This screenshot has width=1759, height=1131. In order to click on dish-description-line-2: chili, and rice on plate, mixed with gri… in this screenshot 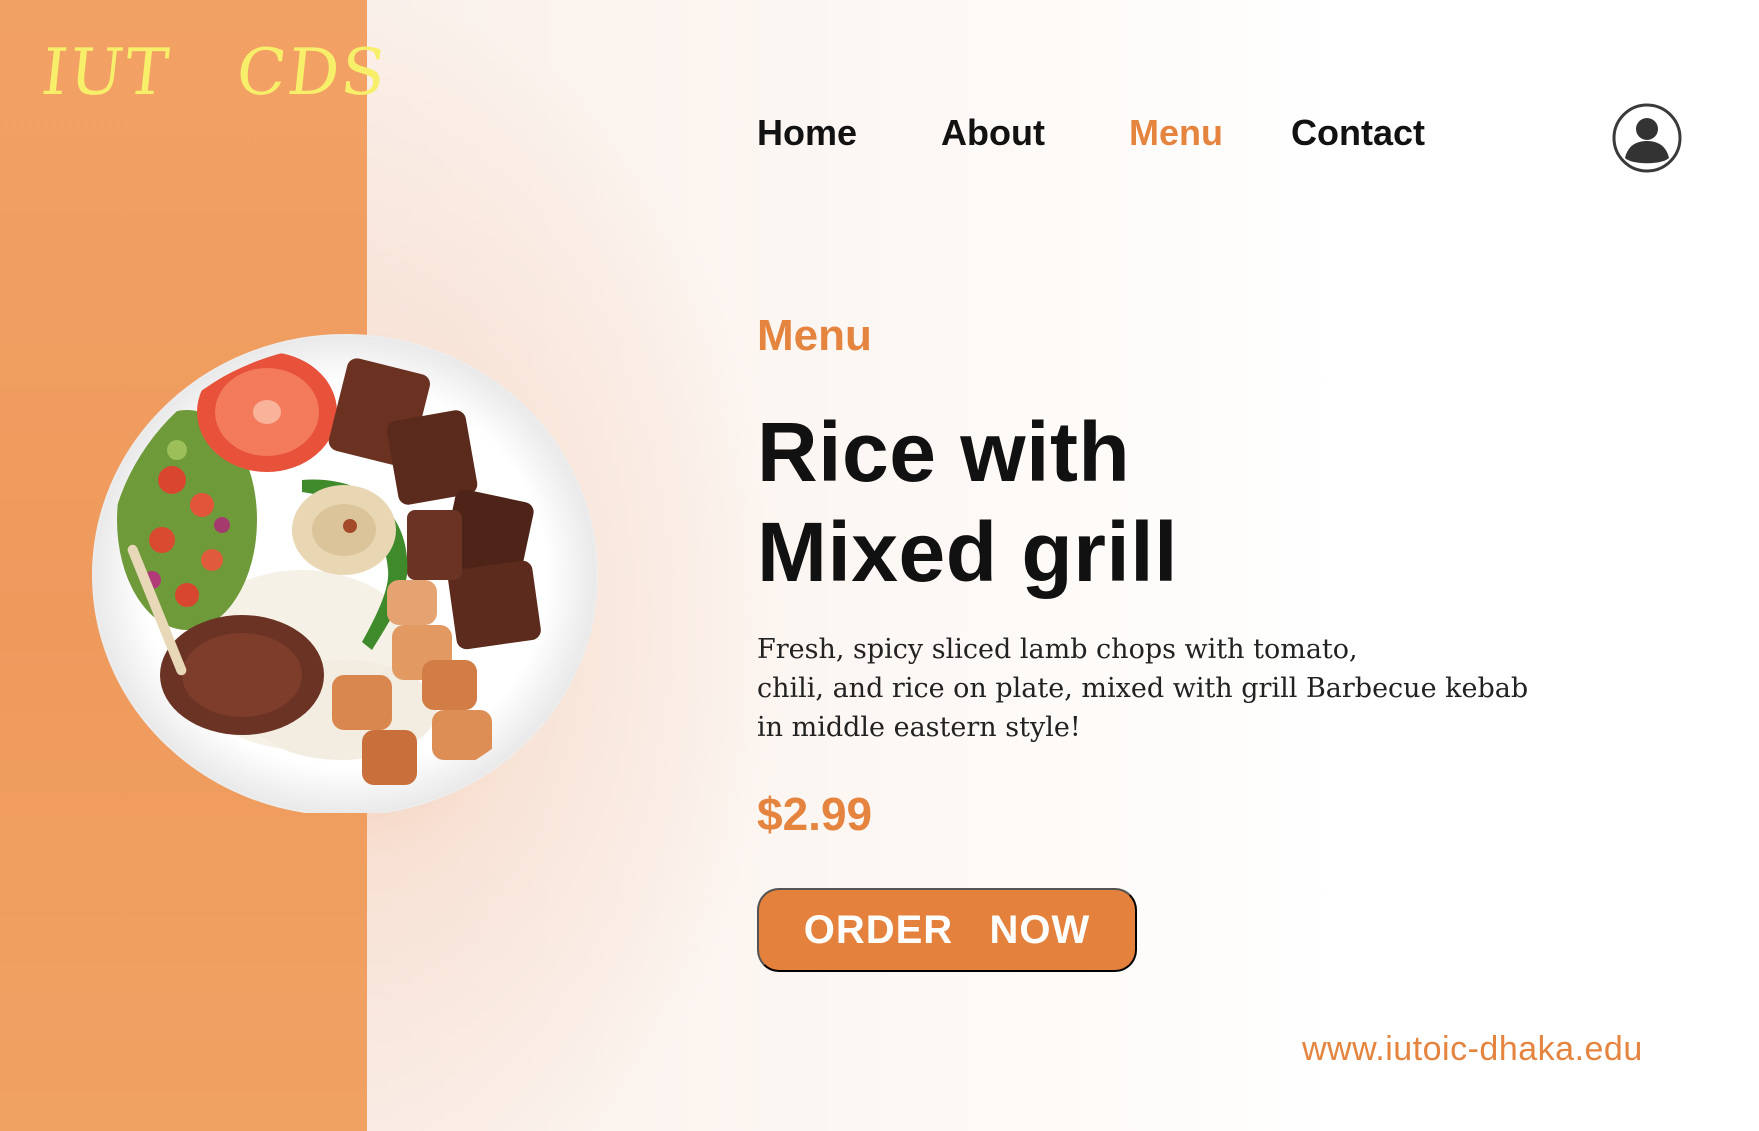, I will do `click(1143, 688)`.